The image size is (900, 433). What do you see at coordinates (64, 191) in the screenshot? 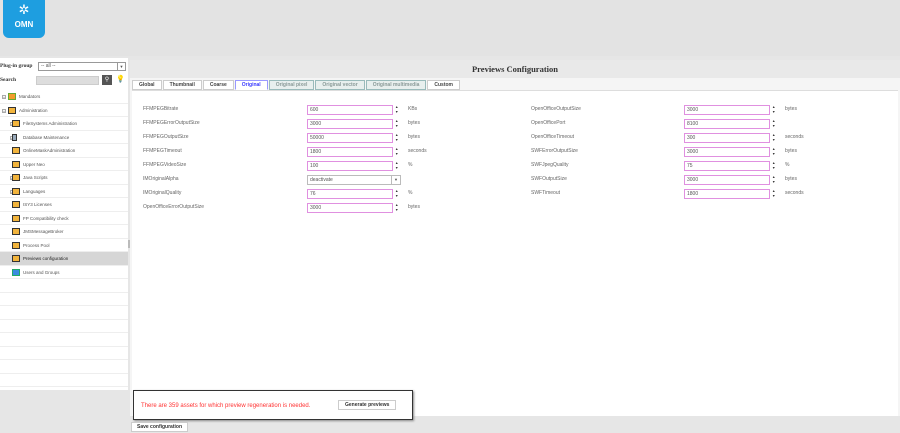
I see `tree-item: +Languages` at bounding box center [64, 191].